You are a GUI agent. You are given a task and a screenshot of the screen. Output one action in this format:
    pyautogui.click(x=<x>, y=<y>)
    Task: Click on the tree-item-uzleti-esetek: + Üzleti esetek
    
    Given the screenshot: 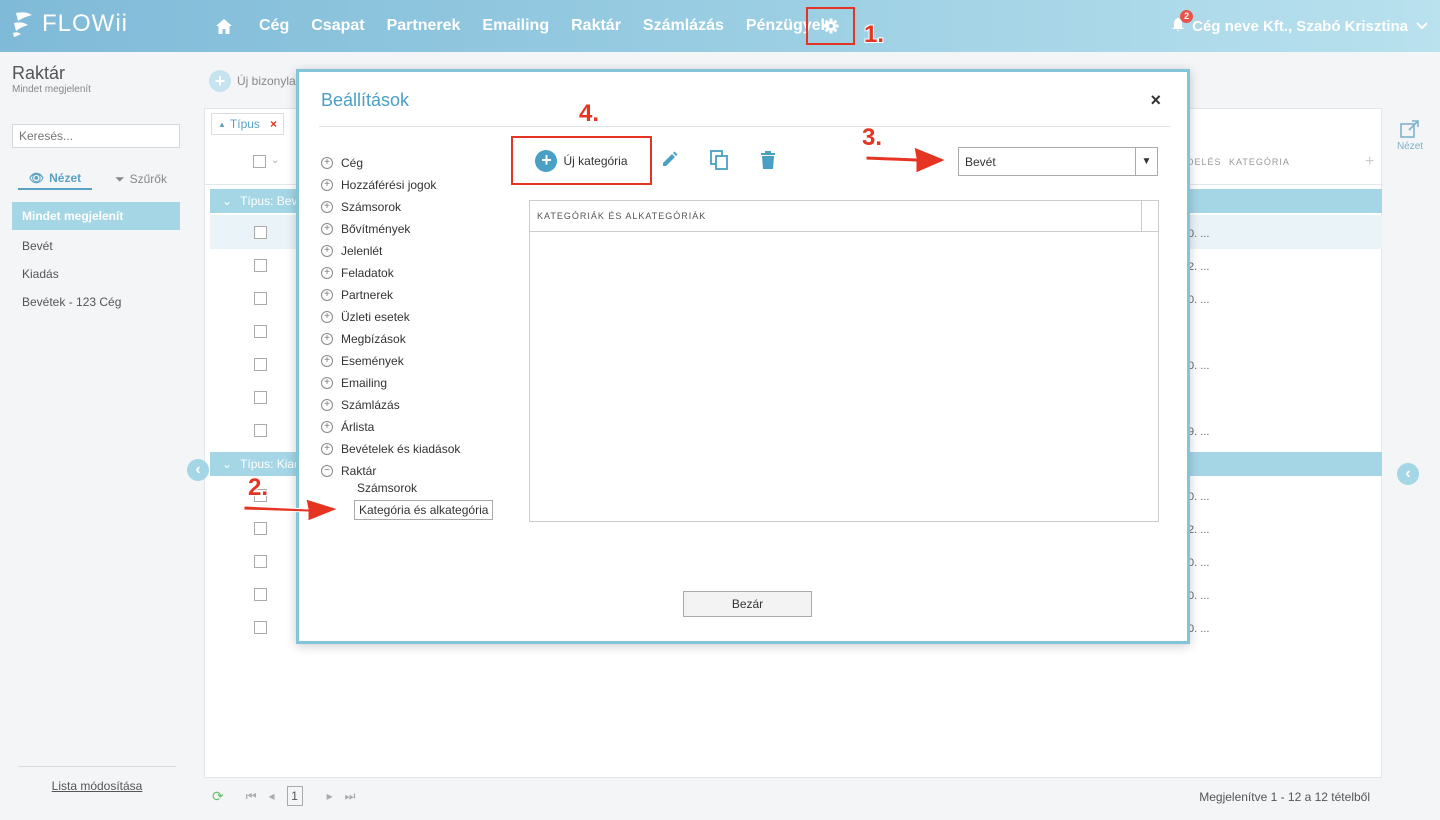 What is the action you would take?
    pyautogui.click(x=390, y=317)
    